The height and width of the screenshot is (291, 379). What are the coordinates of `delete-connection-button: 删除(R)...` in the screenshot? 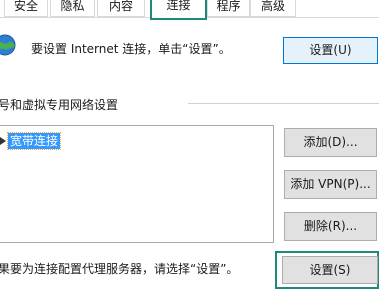 It's located at (330, 226).